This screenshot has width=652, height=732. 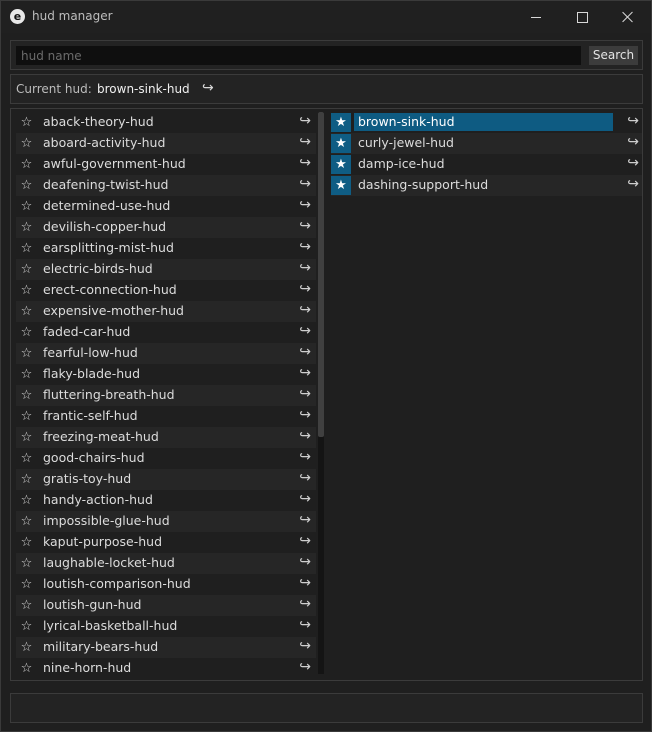 I want to click on hud-name: handy-action-hud, so click(x=98, y=499).